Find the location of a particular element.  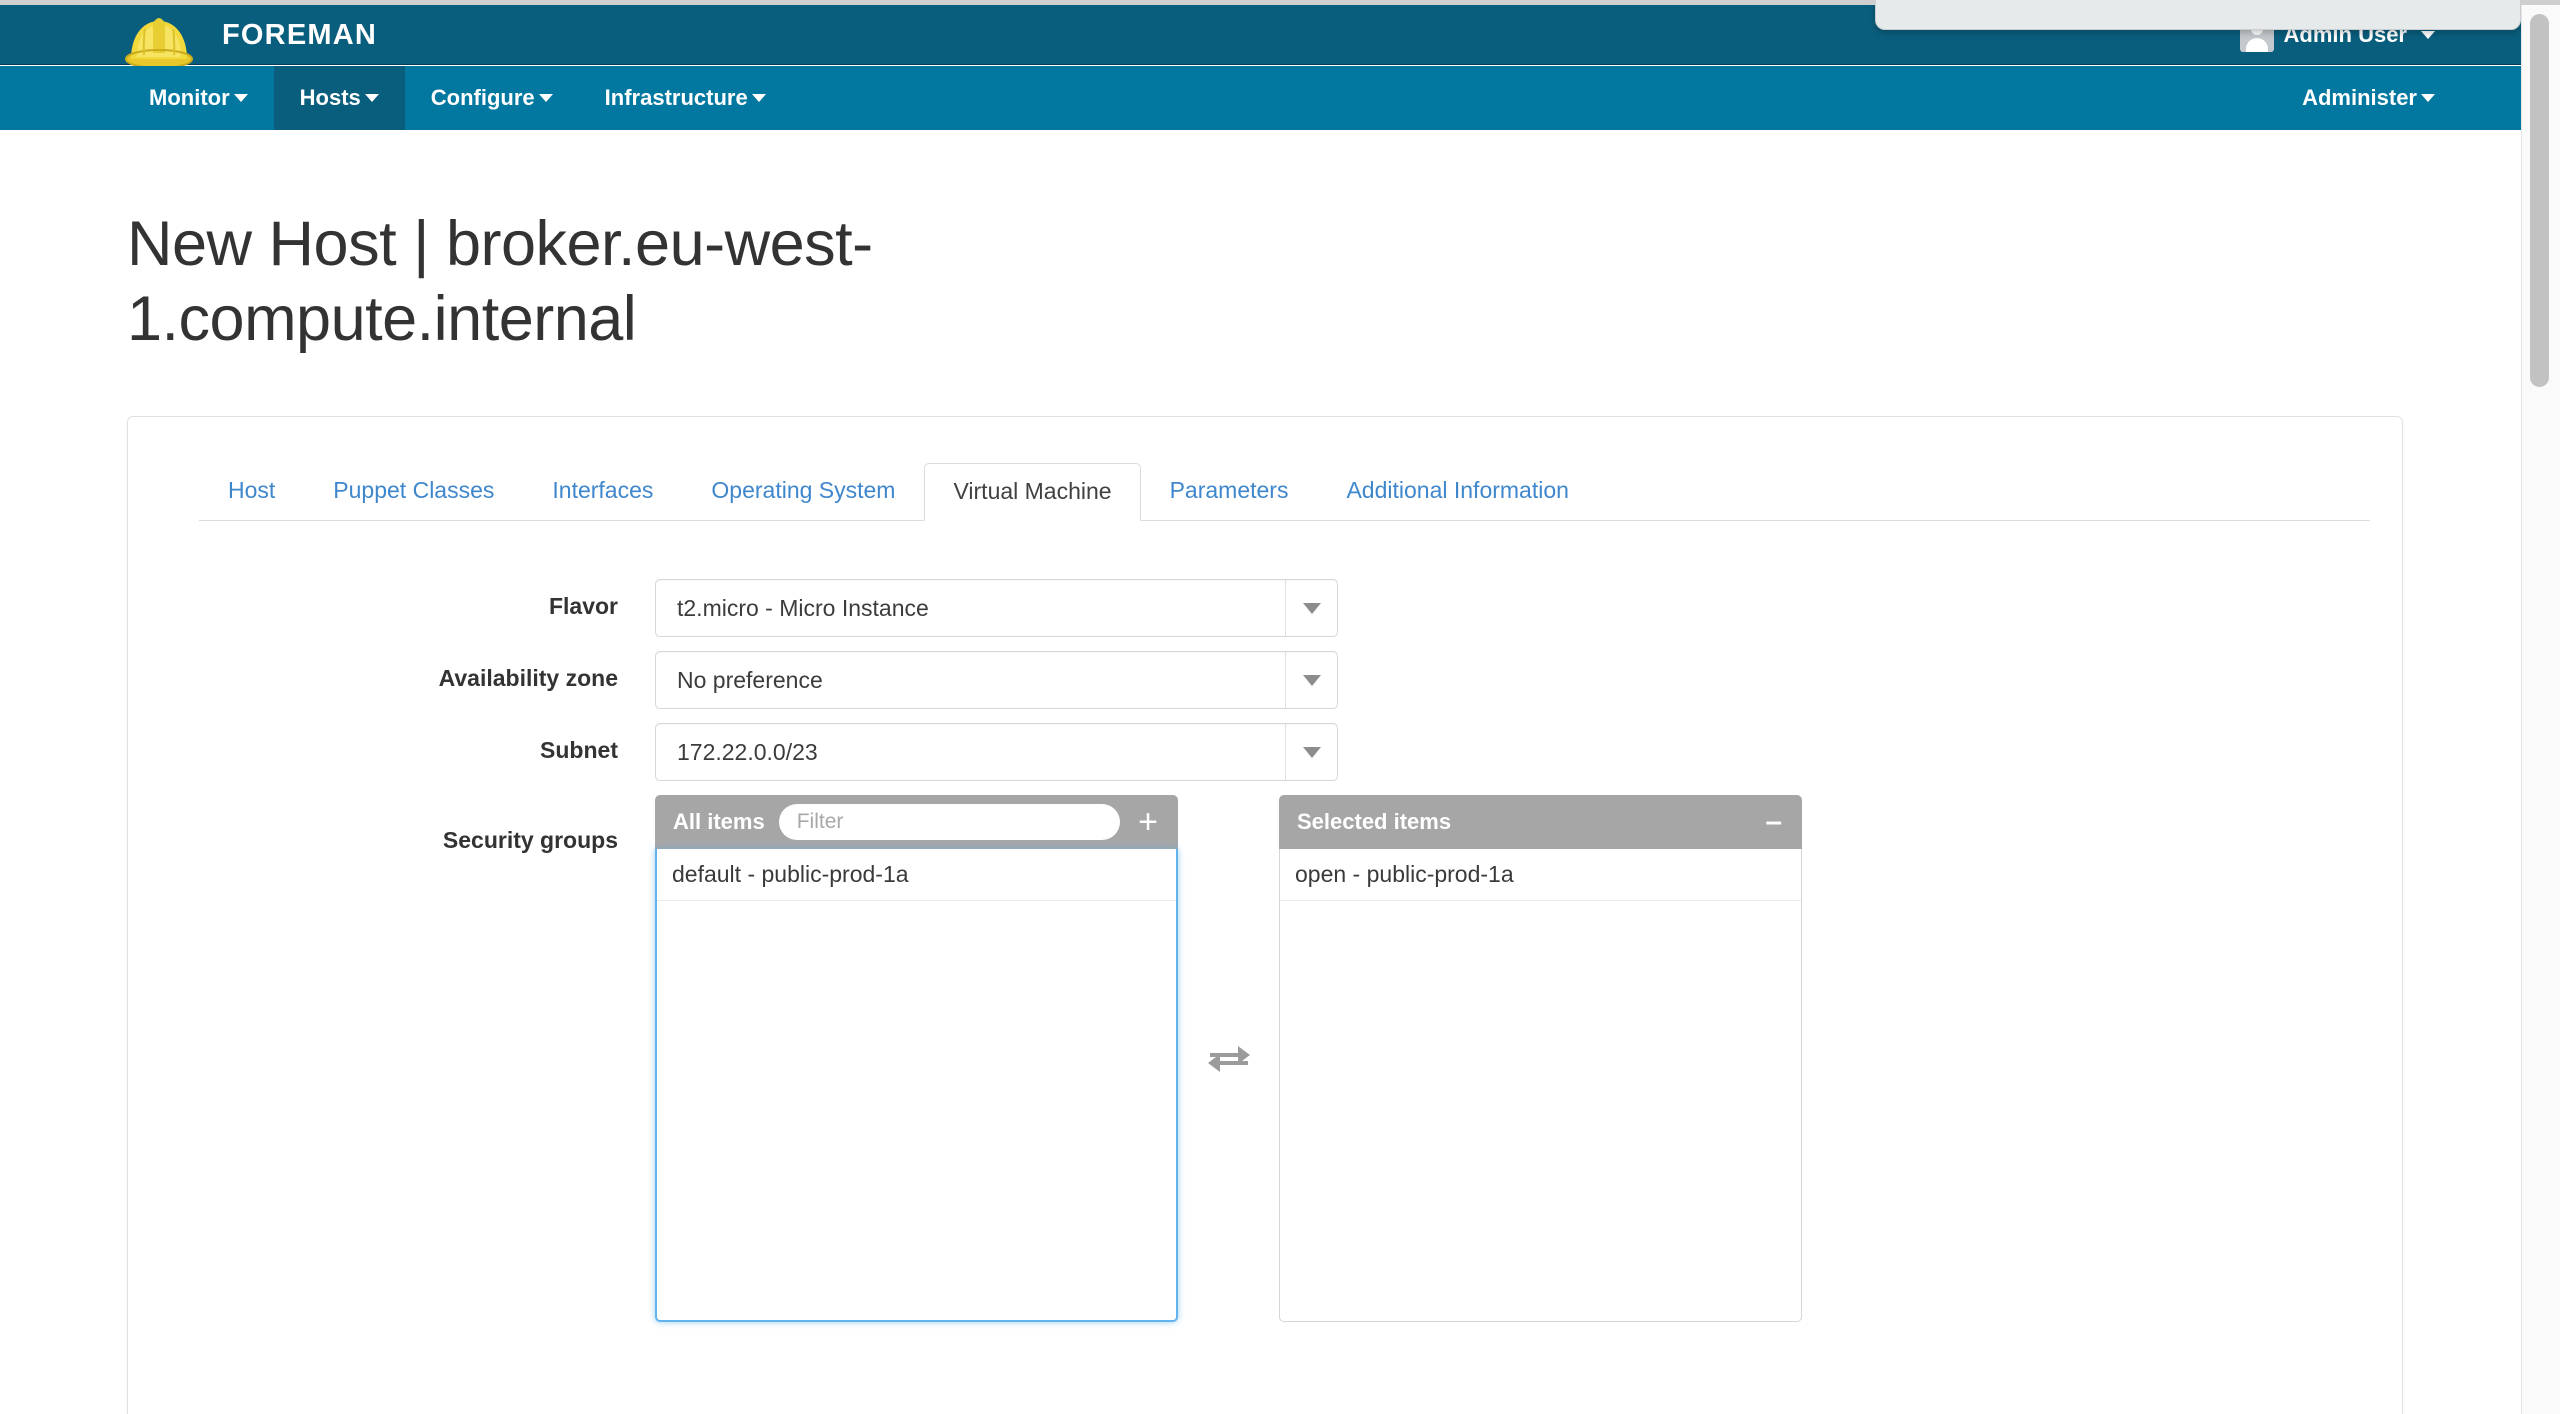

all-items-title: All items is located at coordinates (719, 821).